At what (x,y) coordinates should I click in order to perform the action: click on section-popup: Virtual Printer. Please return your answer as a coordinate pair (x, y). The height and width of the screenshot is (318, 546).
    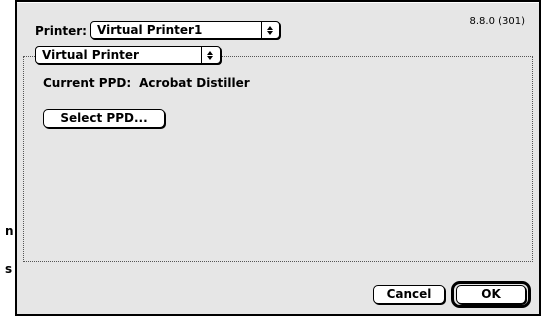
    Looking at the image, I should click on (128, 55).